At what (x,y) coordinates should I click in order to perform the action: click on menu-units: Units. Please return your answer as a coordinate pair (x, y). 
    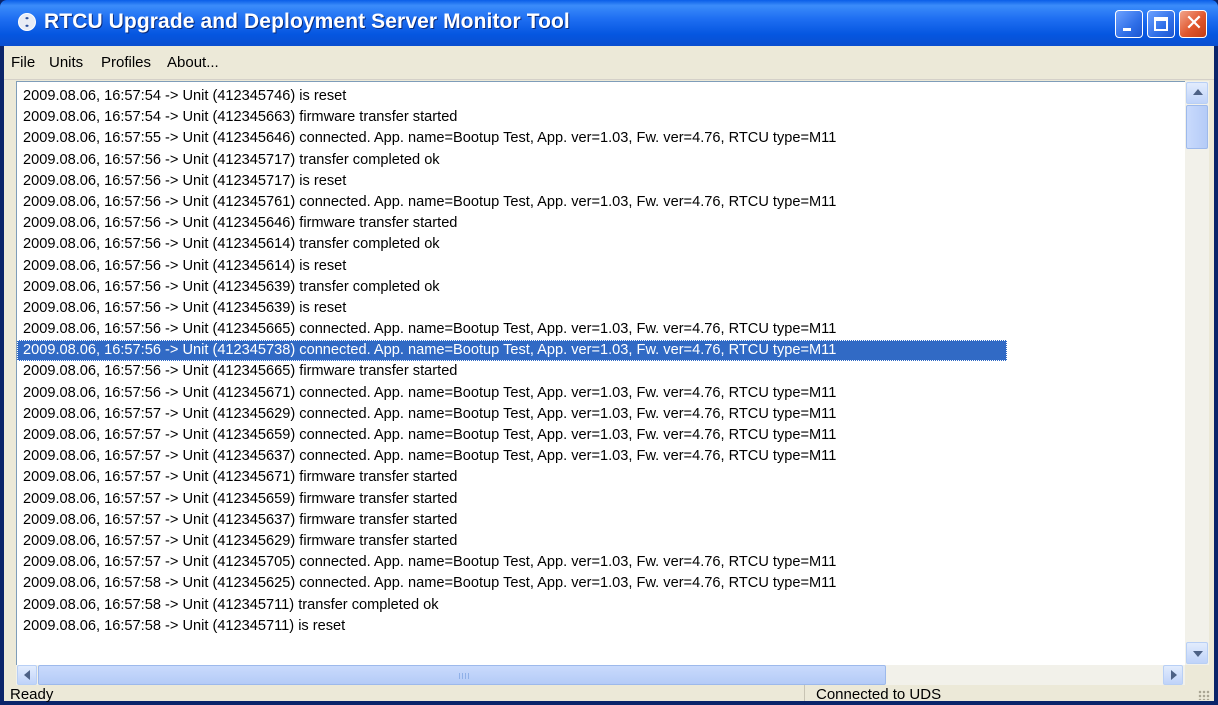
    Looking at the image, I should click on (66, 62).